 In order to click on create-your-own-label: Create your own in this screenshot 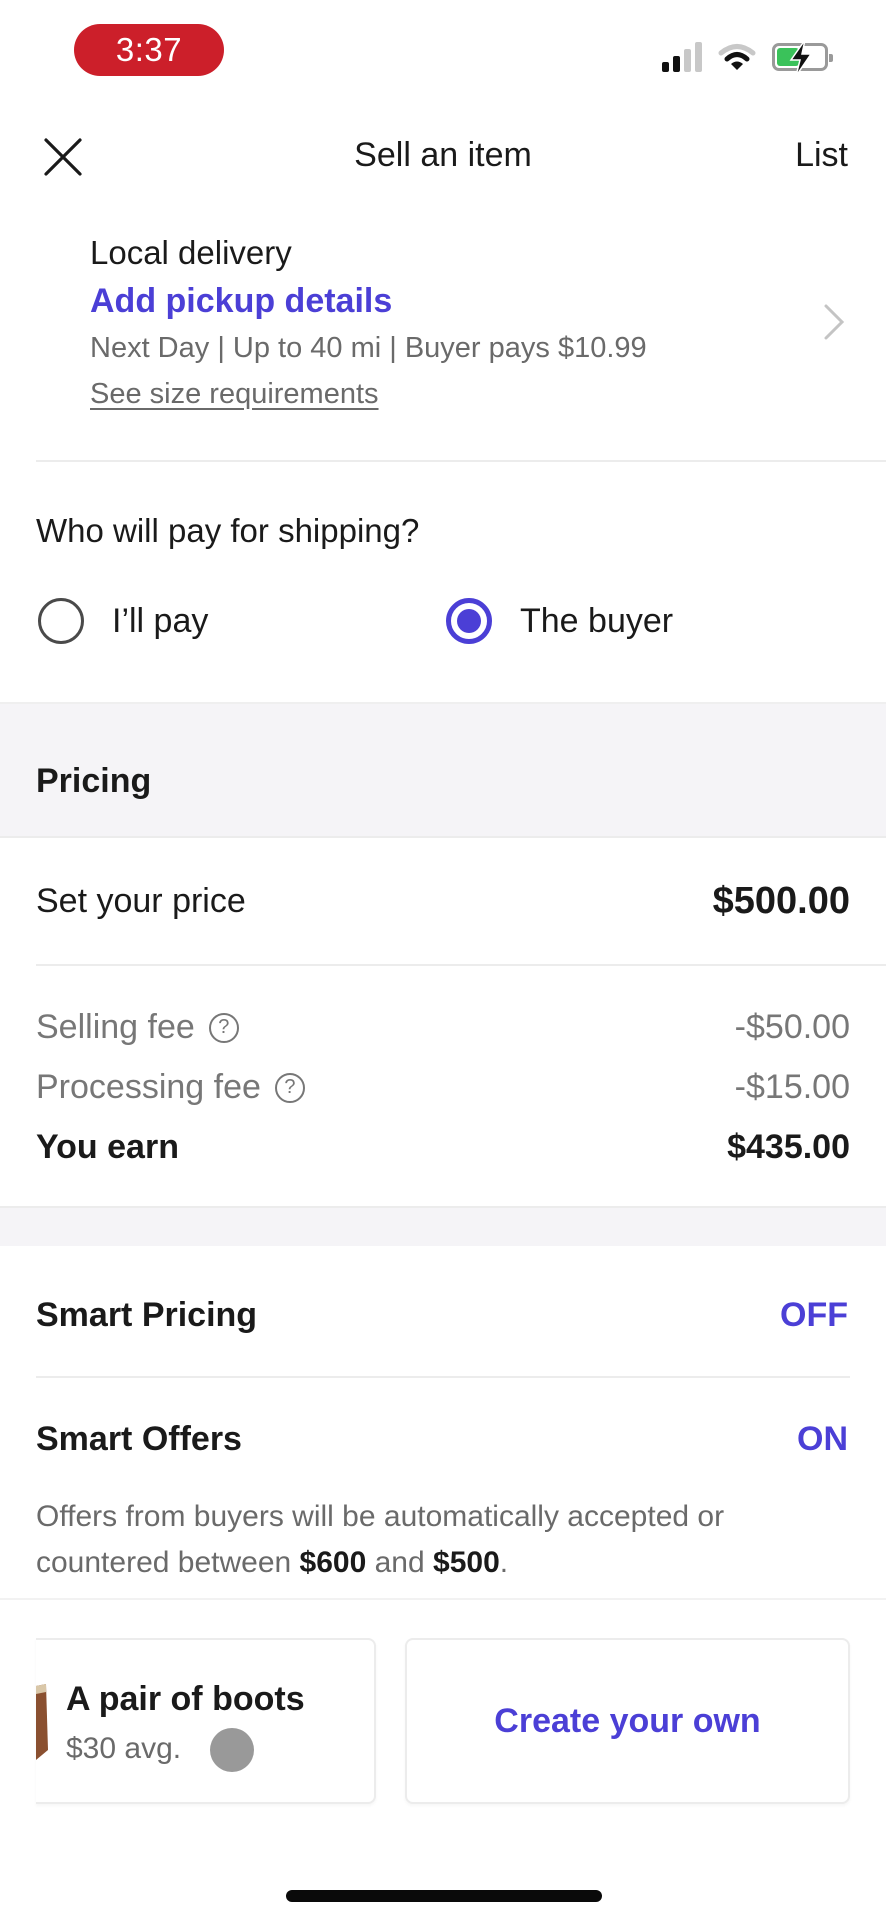, I will do `click(627, 1720)`.